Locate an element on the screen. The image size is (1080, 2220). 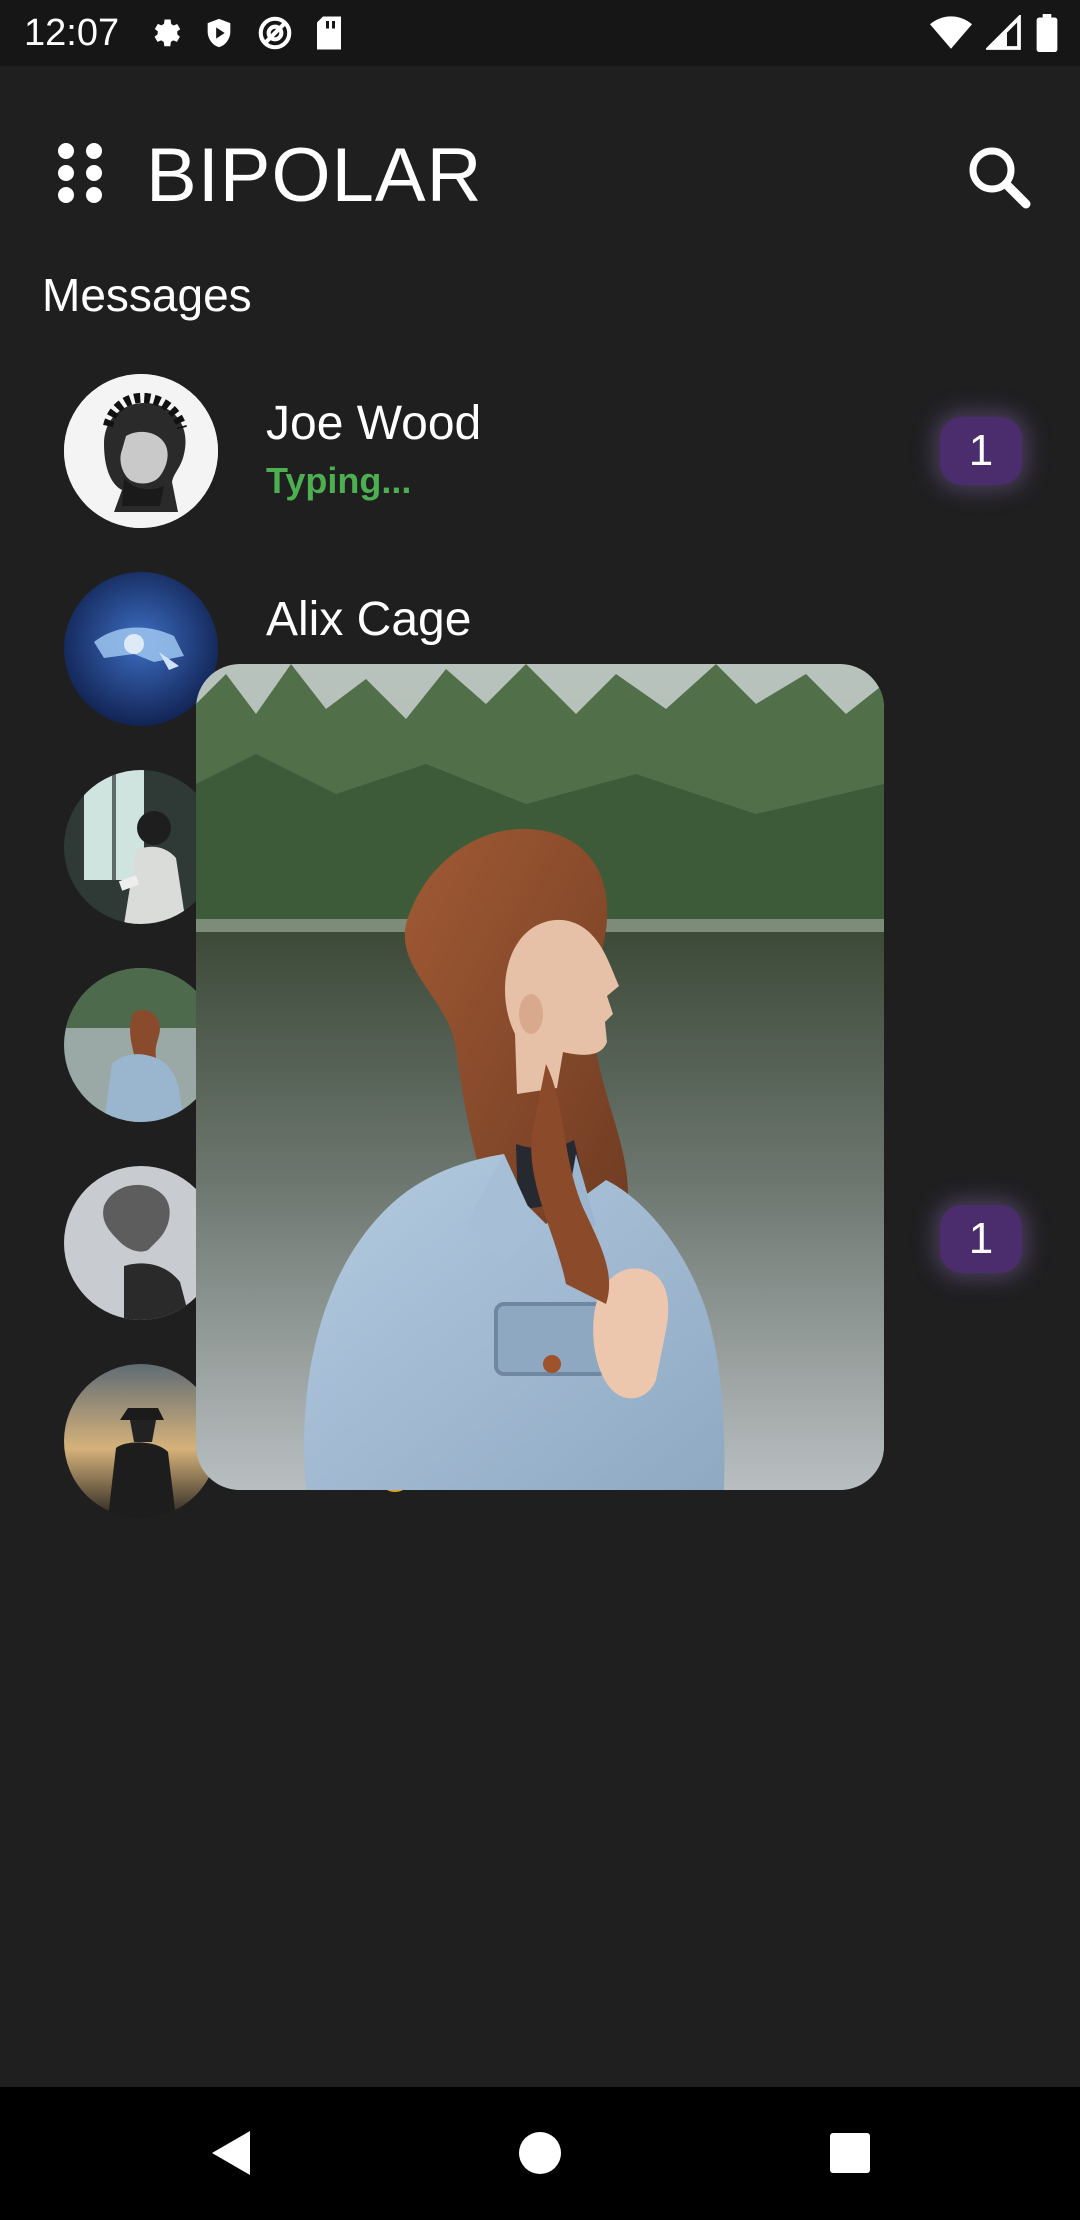
avatar-man-hat is located at coordinates (141, 1441).